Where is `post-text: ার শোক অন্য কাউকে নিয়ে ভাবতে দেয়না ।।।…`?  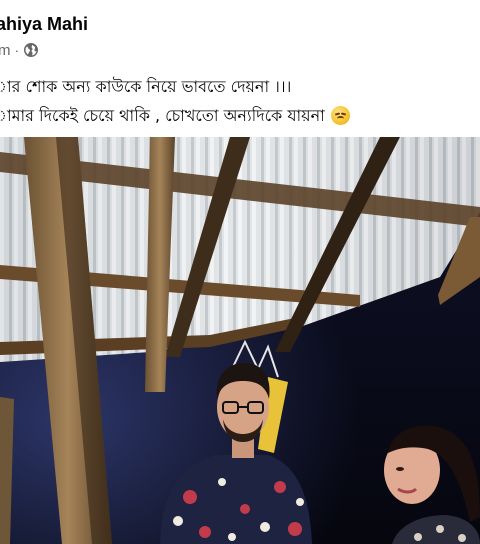
post-text: ার শোক অন্য কাউকে নিয়ে ভাবতে দেয়না ।।।… is located at coordinates (240, 101).